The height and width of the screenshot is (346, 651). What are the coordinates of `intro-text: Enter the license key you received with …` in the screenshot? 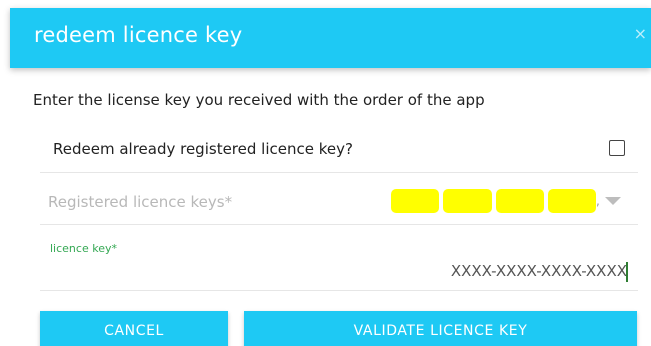 It's located at (259, 100).